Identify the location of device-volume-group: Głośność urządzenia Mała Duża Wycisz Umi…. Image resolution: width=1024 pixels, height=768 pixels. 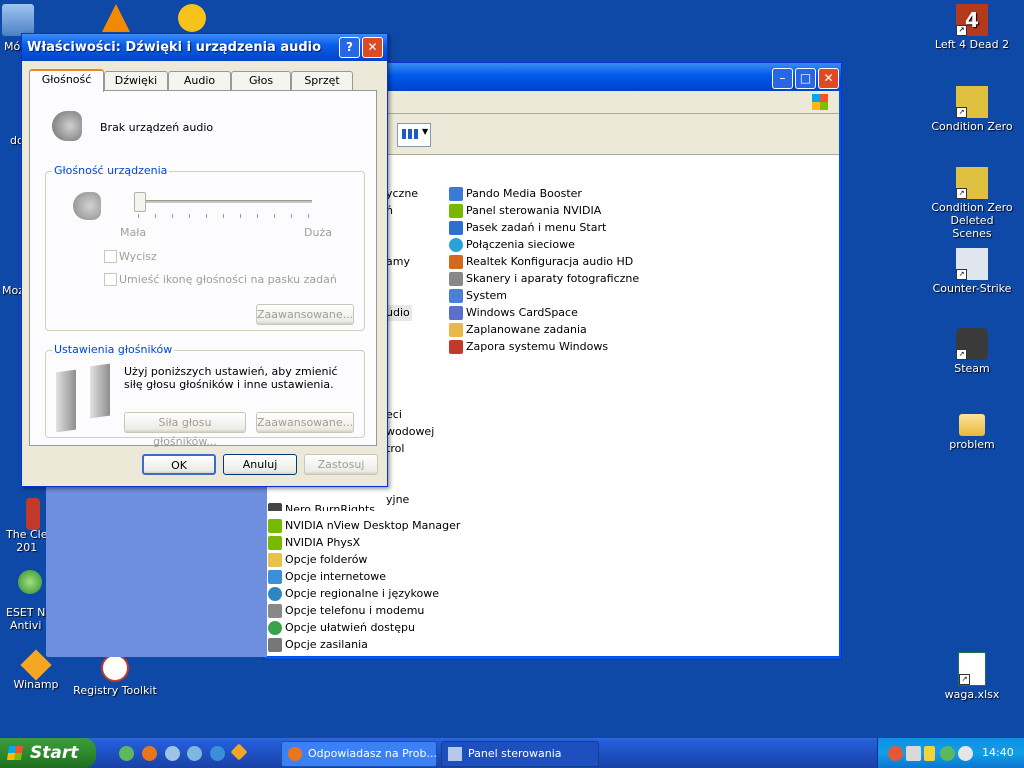
(205, 247).